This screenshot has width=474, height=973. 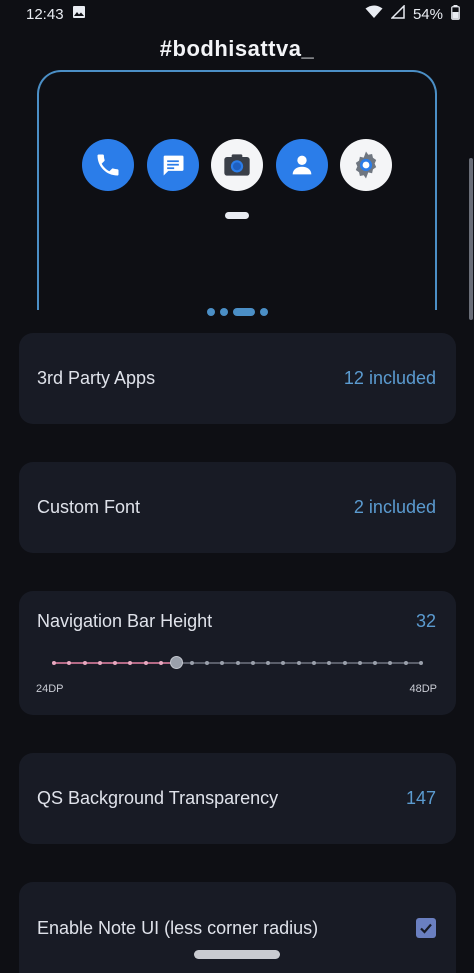 I want to click on messages-icon, so click(x=172, y=165).